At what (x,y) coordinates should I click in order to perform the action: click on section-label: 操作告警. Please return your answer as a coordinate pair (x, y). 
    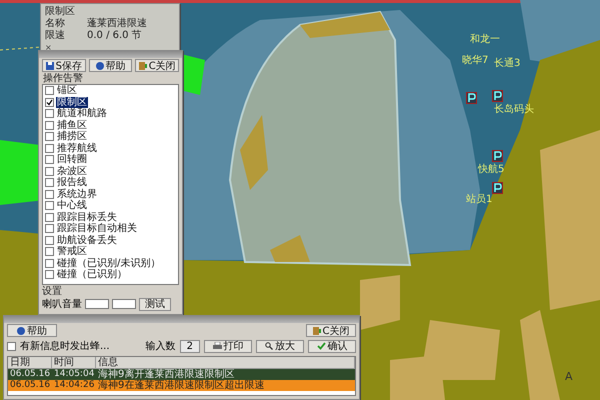
    Looking at the image, I should click on (63, 78).